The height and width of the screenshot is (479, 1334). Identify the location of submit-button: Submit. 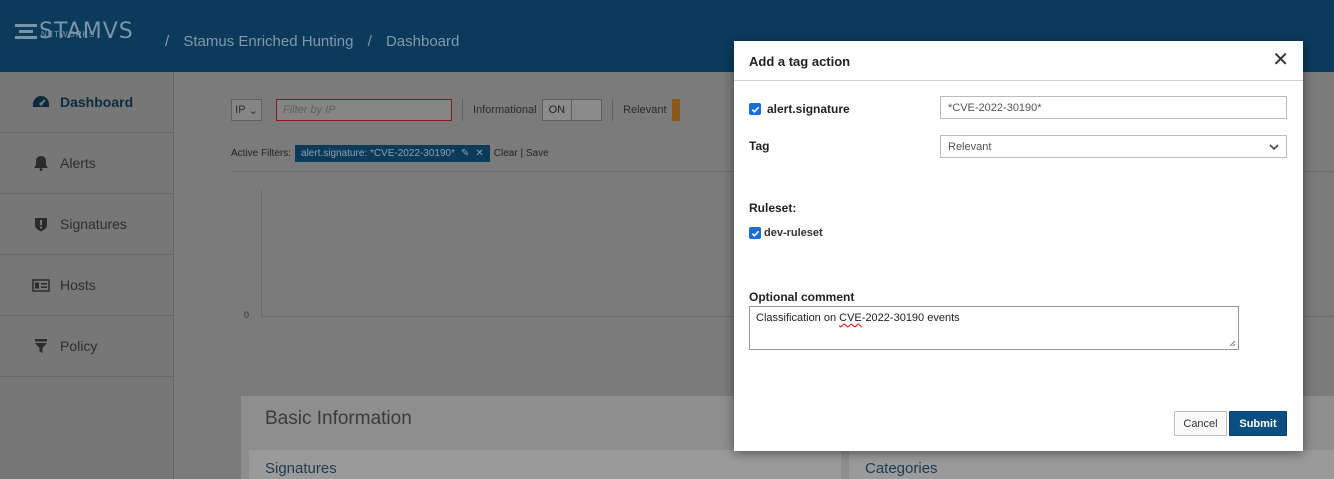
(1258, 423).